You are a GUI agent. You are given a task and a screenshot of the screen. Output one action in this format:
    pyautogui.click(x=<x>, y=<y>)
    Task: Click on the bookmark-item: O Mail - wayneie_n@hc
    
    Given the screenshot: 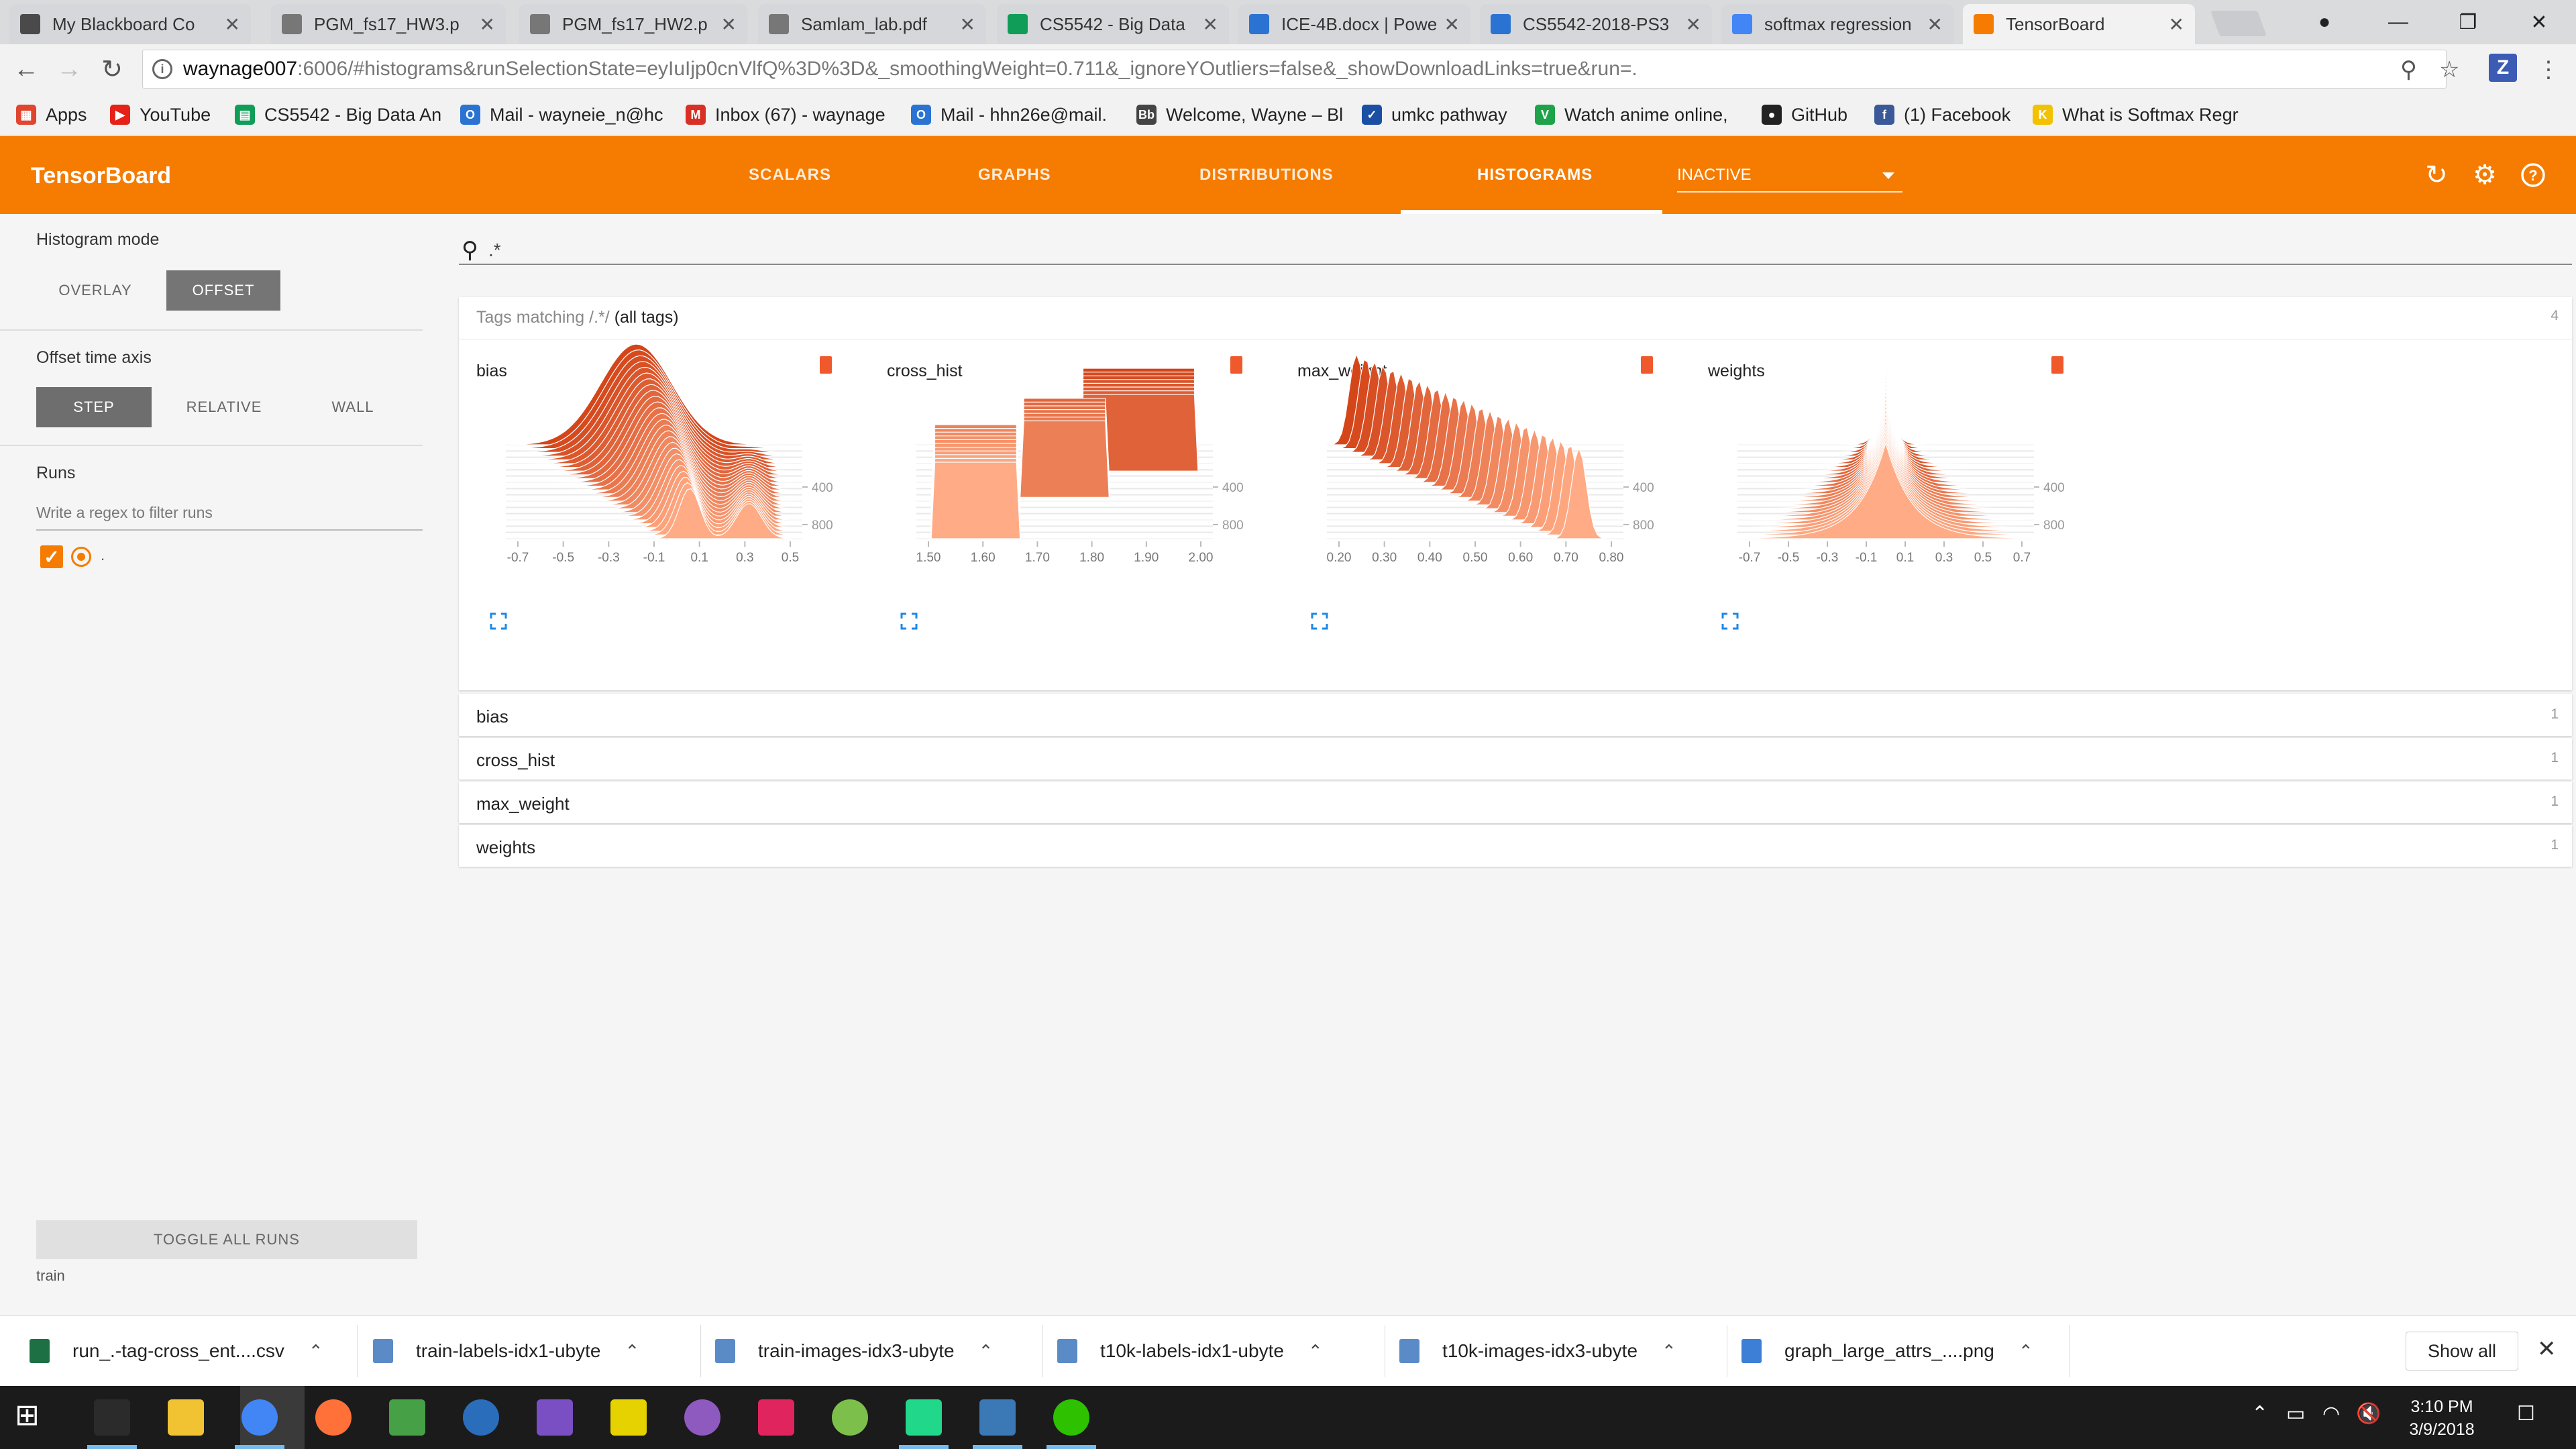 What is the action you would take?
    pyautogui.click(x=561, y=114)
    